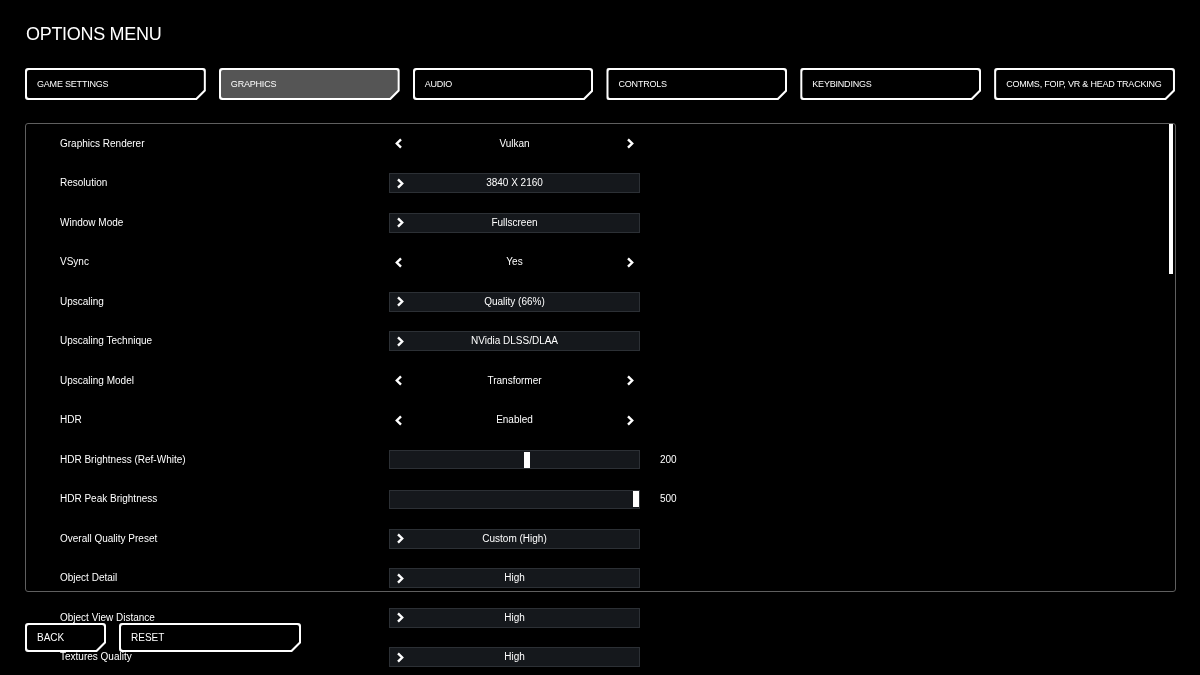 The height and width of the screenshot is (675, 1200). What do you see at coordinates (514, 222) in the screenshot?
I see `dropdown-field: Fullscreen` at bounding box center [514, 222].